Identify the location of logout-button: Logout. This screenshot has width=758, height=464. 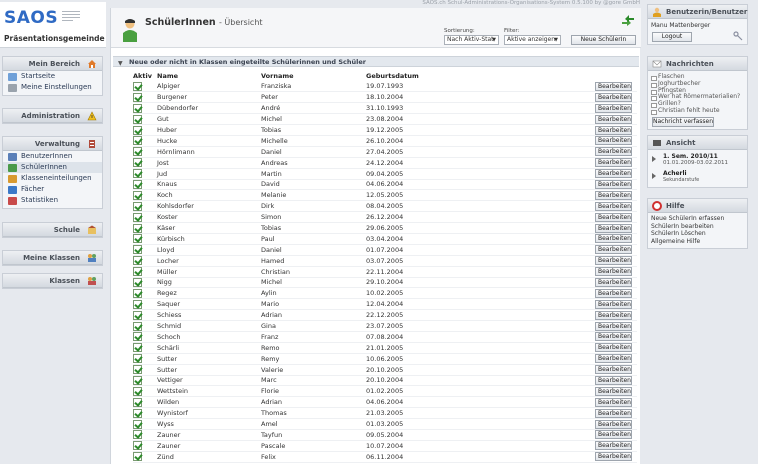
(672, 36).